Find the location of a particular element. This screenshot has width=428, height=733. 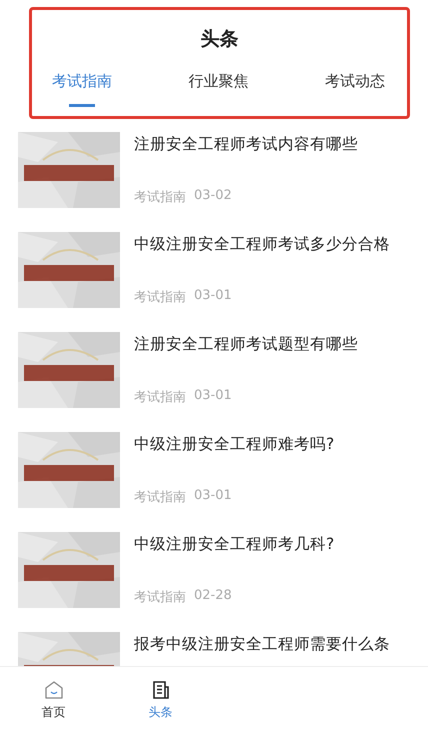

tab: 考试动态 is located at coordinates (355, 90).